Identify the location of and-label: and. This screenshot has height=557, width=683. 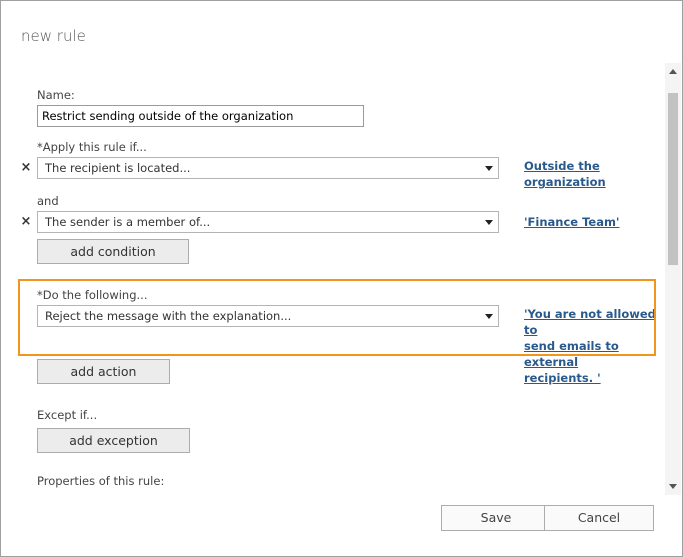
(48, 201).